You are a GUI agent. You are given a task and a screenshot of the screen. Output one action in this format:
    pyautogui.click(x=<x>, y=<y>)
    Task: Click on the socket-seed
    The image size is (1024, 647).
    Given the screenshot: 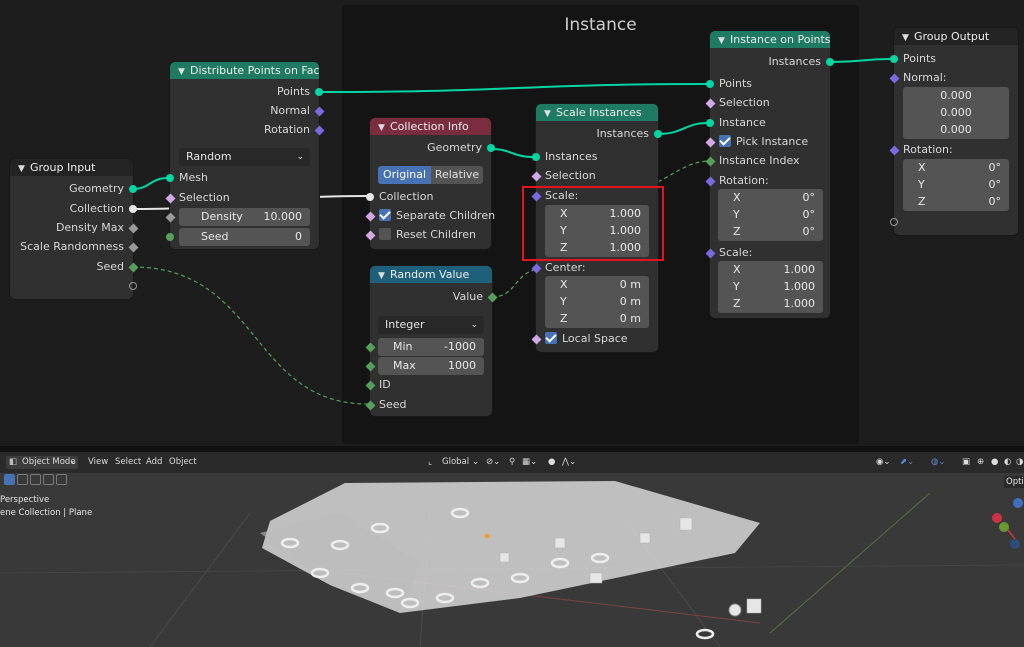 What is the action you would take?
    pyautogui.click(x=170, y=237)
    